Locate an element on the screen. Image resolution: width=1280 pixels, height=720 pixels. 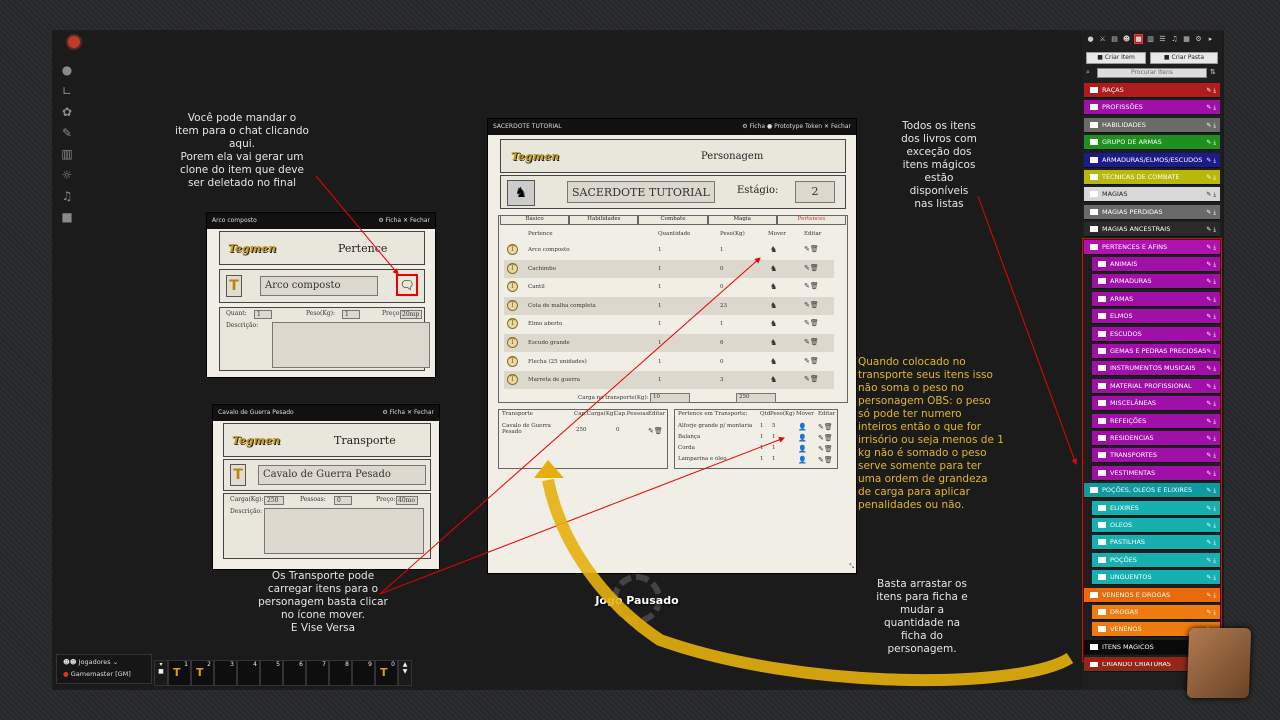
arrow-books is located at coordinates (1027, 330).